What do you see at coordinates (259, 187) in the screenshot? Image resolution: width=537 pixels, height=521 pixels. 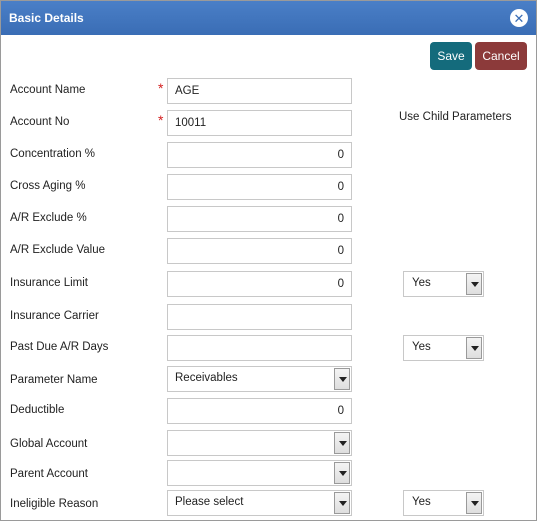 I see `cross-aging-input: 0` at bounding box center [259, 187].